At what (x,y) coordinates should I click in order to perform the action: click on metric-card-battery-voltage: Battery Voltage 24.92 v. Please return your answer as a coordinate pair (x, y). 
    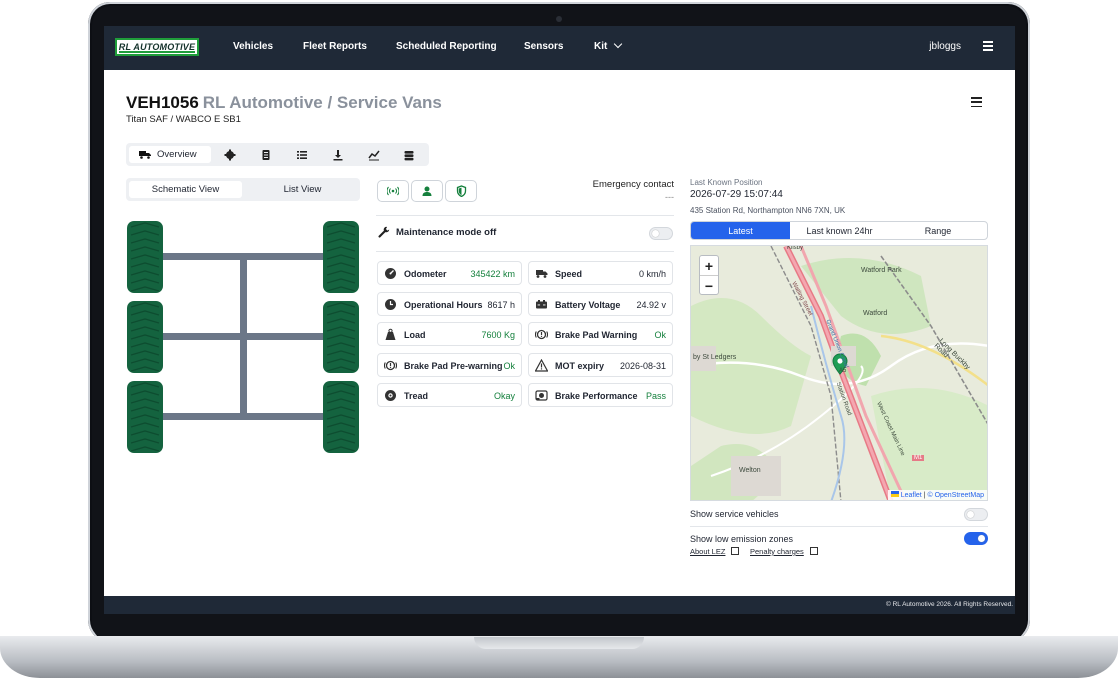
    Looking at the image, I should click on (600, 303).